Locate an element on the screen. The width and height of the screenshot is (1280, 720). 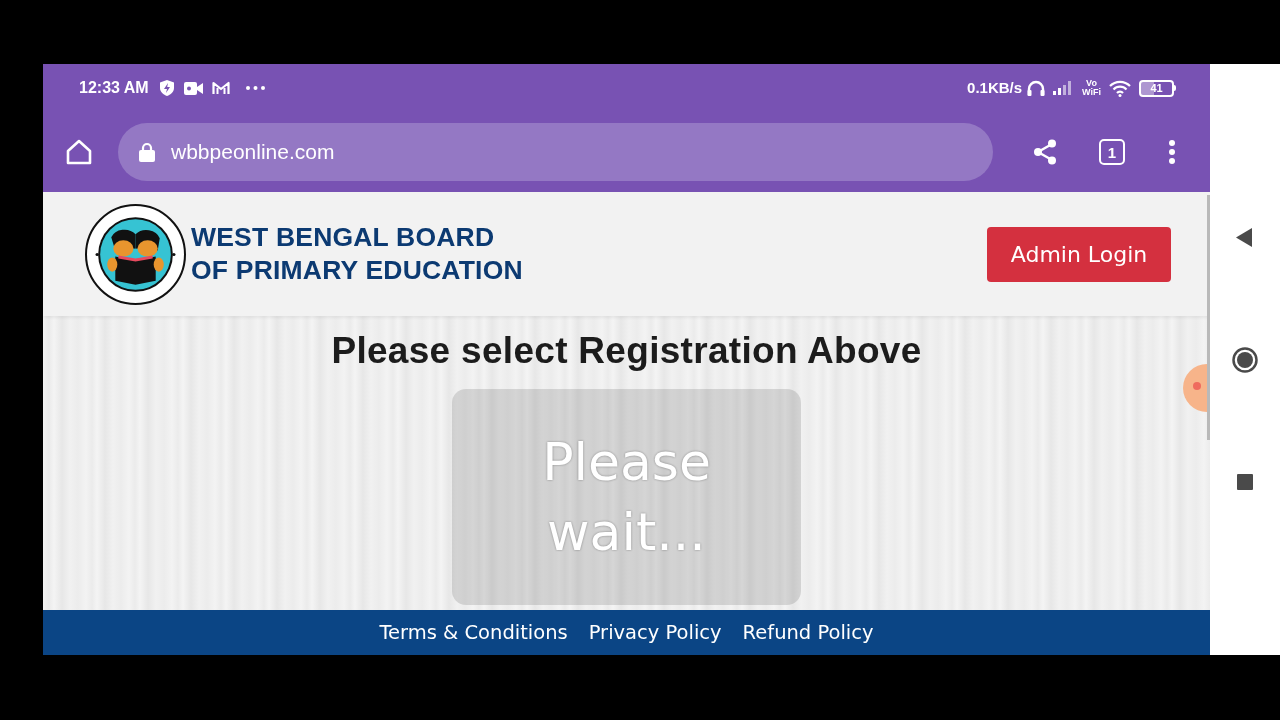
wifi-icon is located at coordinates (1120, 88).